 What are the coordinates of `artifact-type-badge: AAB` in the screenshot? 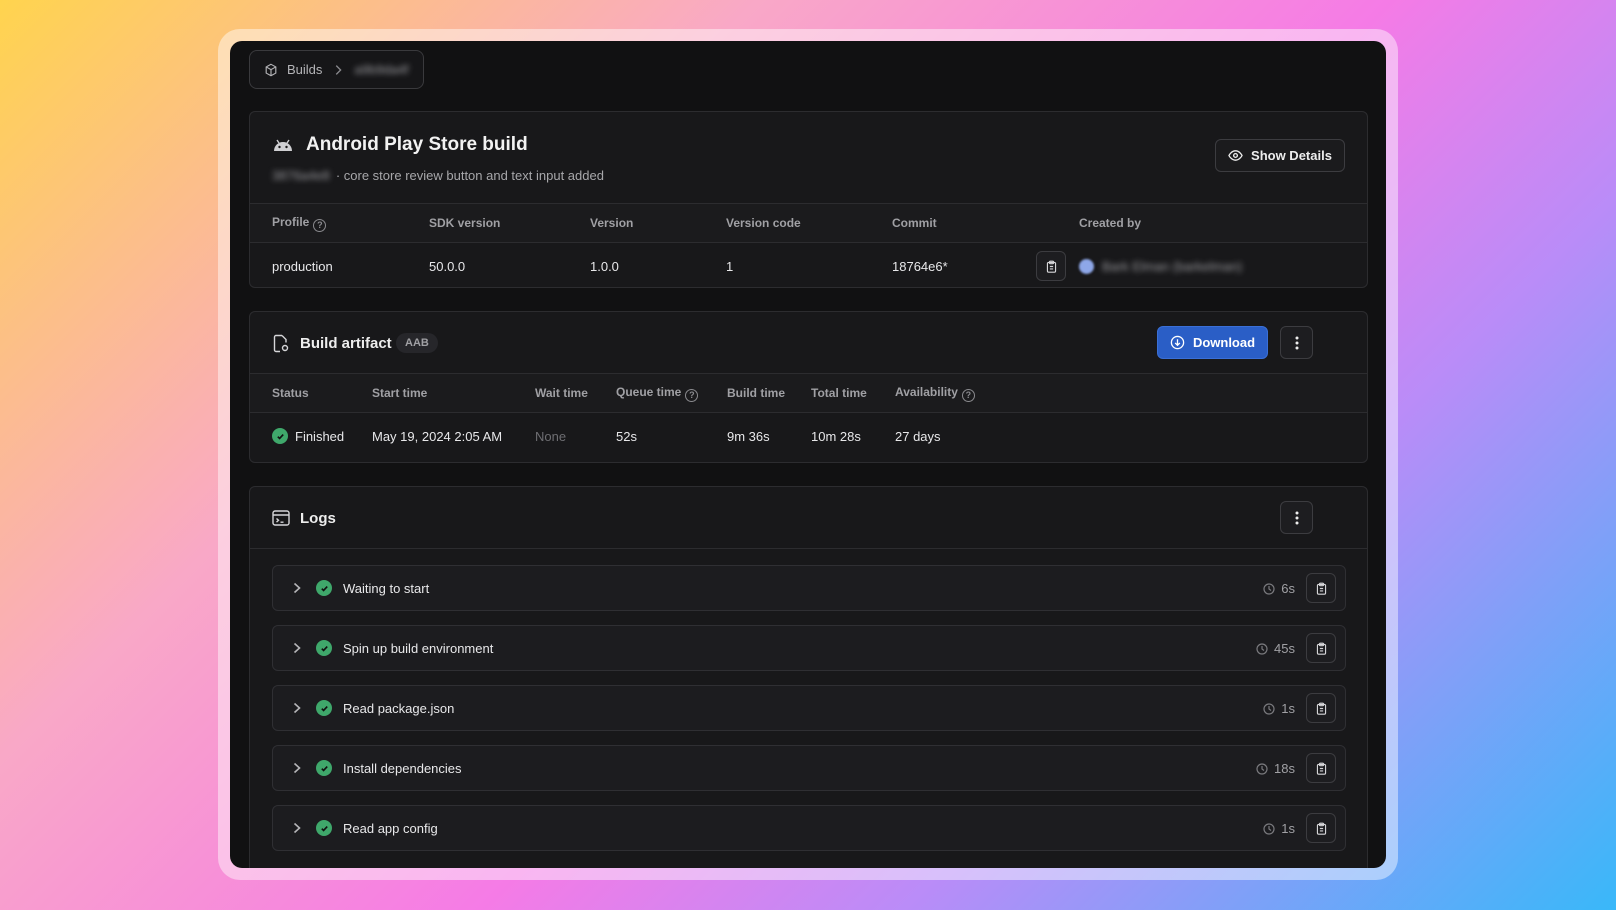 It's located at (417, 343).